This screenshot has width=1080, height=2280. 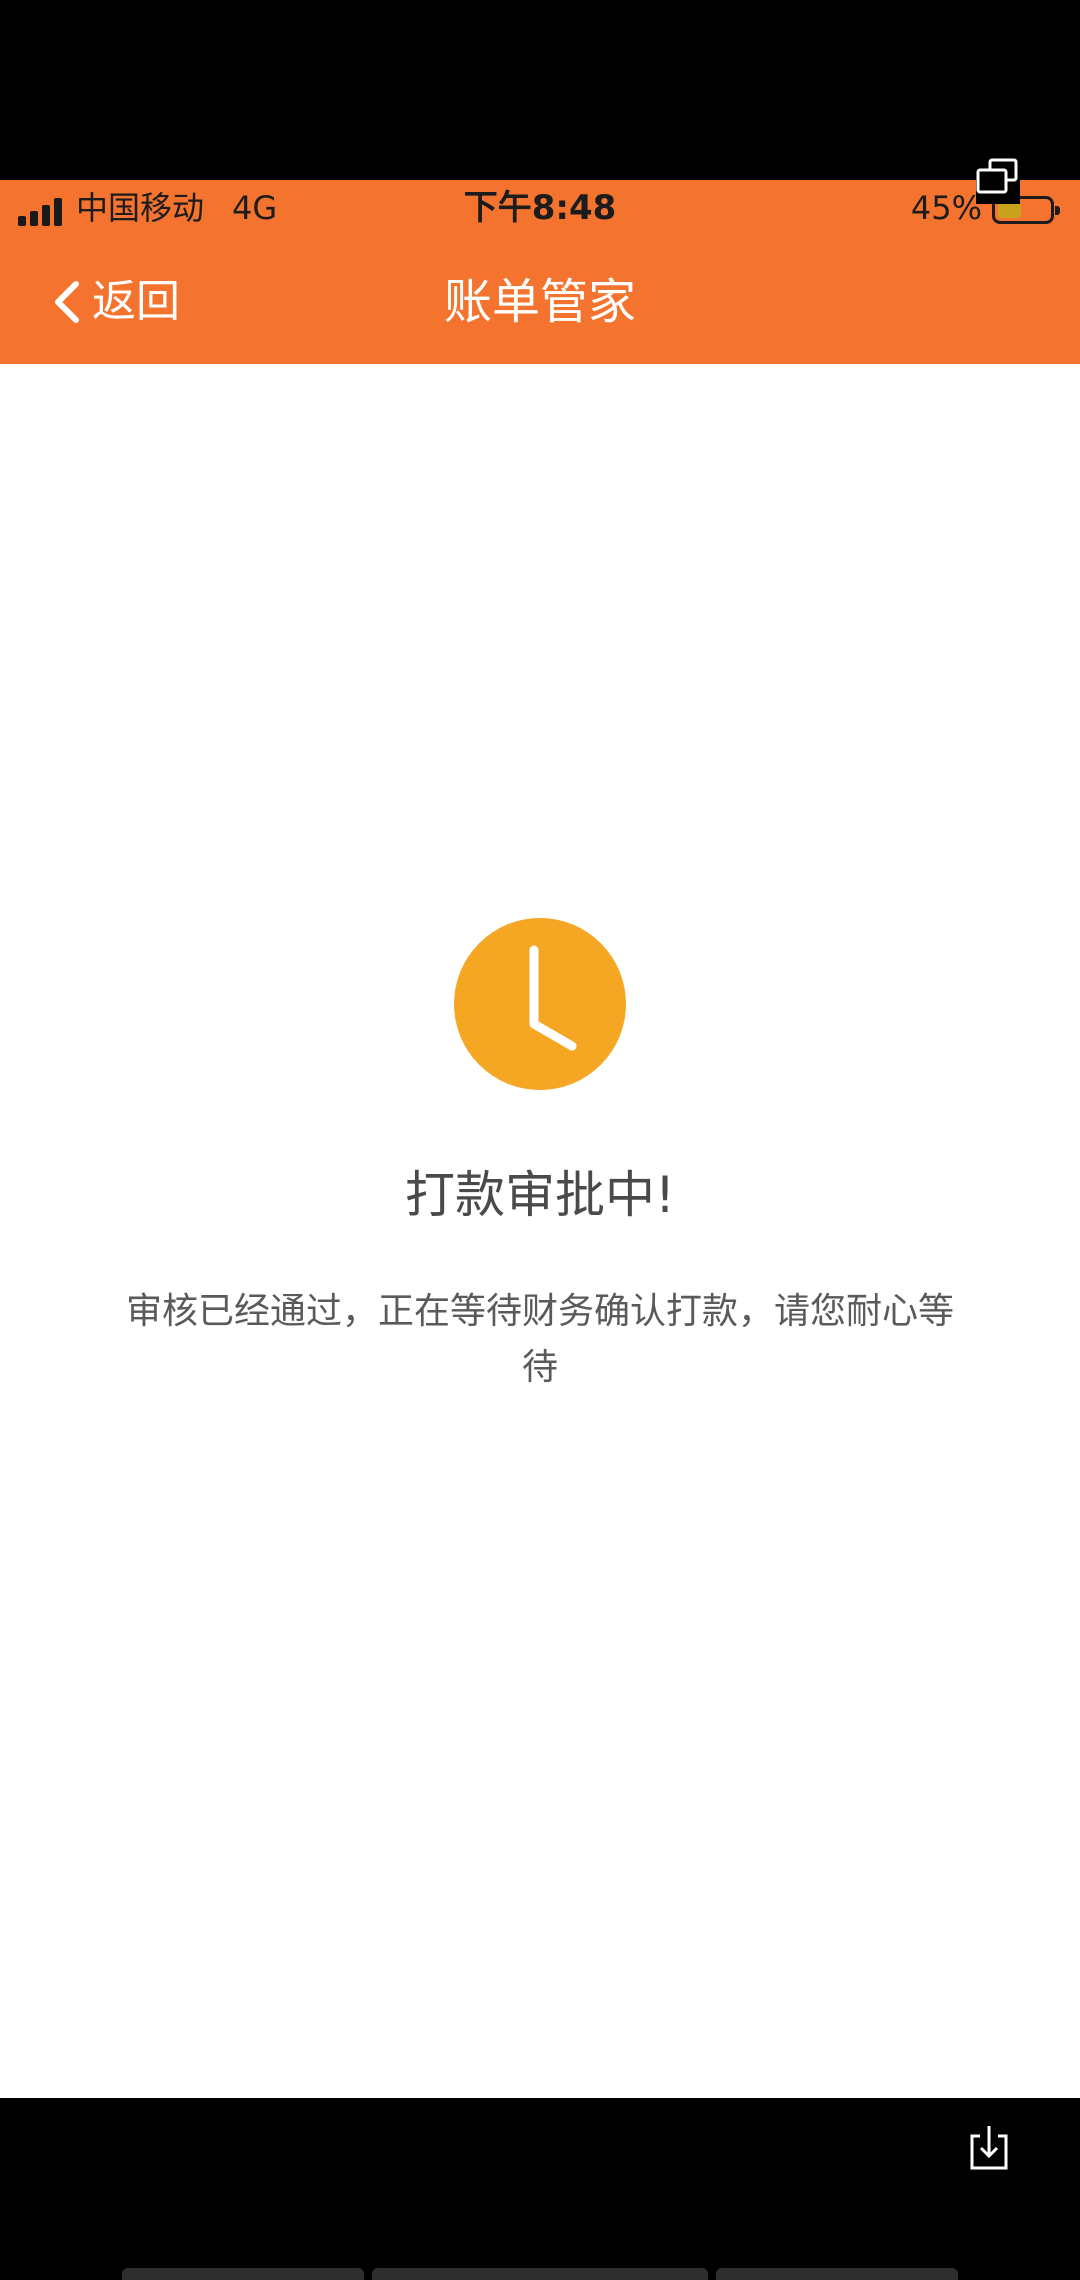 What do you see at coordinates (540, 1195) in the screenshot?
I see `status-title: 打款审批中!` at bounding box center [540, 1195].